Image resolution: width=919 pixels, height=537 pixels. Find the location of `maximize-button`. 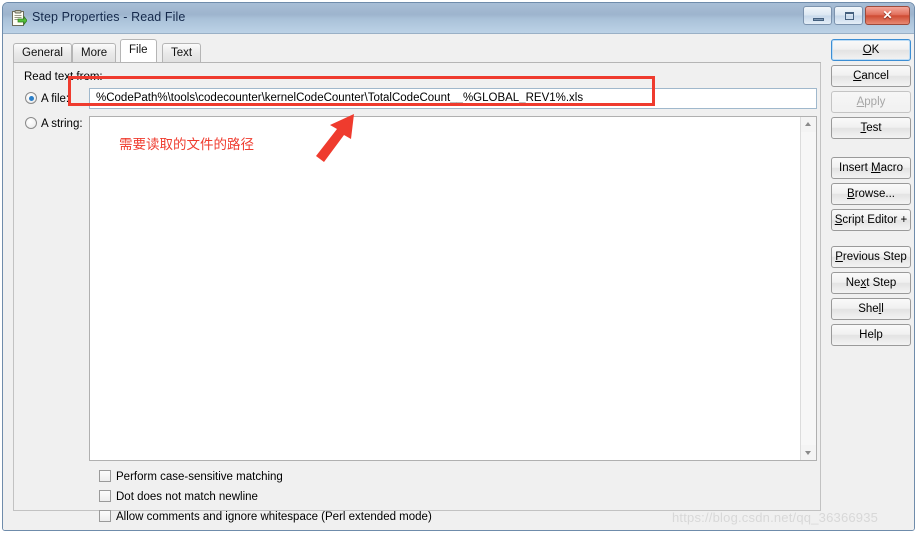

maximize-button is located at coordinates (848, 15).